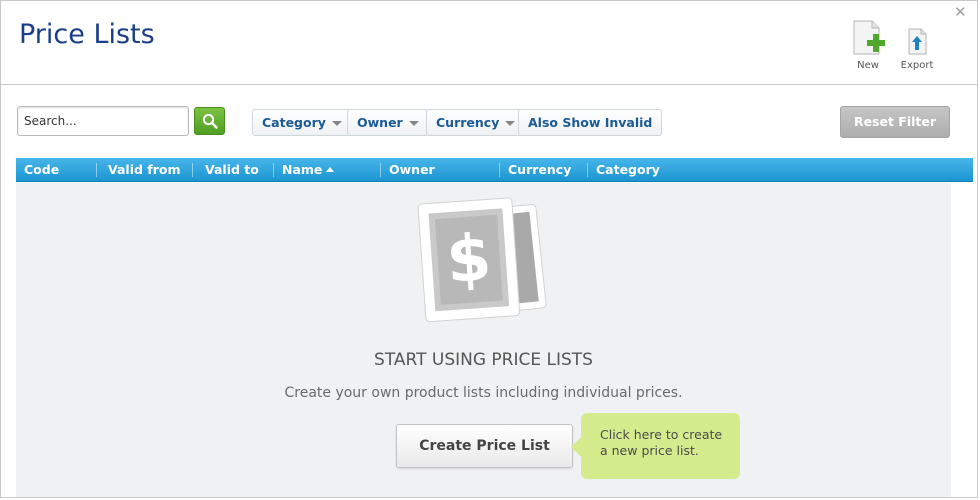 Image resolution: width=980 pixels, height=500 pixels. What do you see at coordinates (330, 169) in the screenshot?
I see `sort-ascending-icon` at bounding box center [330, 169].